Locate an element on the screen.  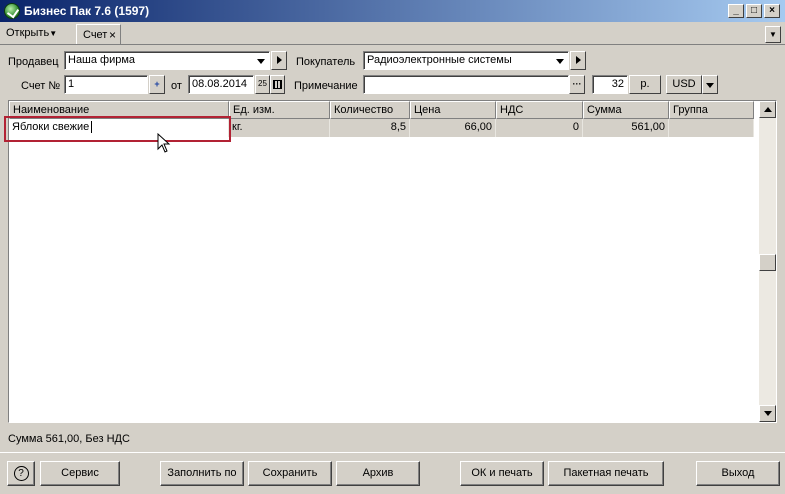
cell-group is located at coordinates (711, 128).